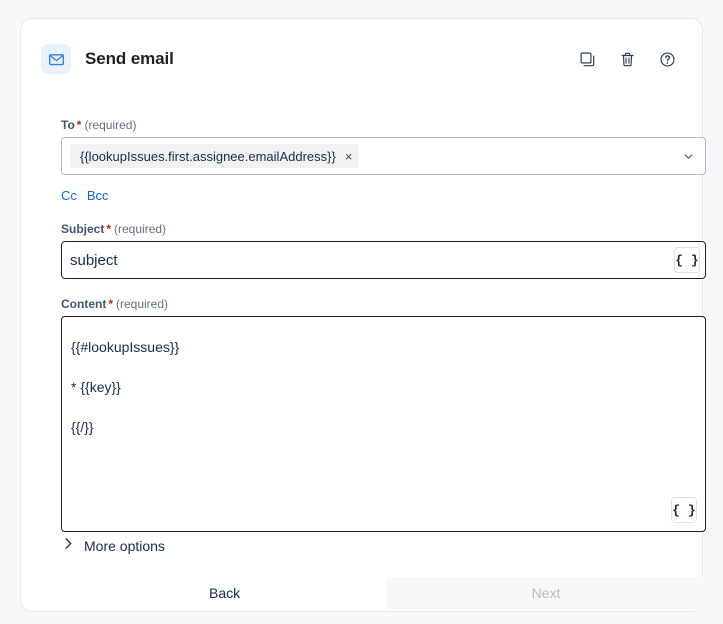  Describe the element at coordinates (140, 229) in the screenshot. I see `subject-required-text: (required)` at that location.